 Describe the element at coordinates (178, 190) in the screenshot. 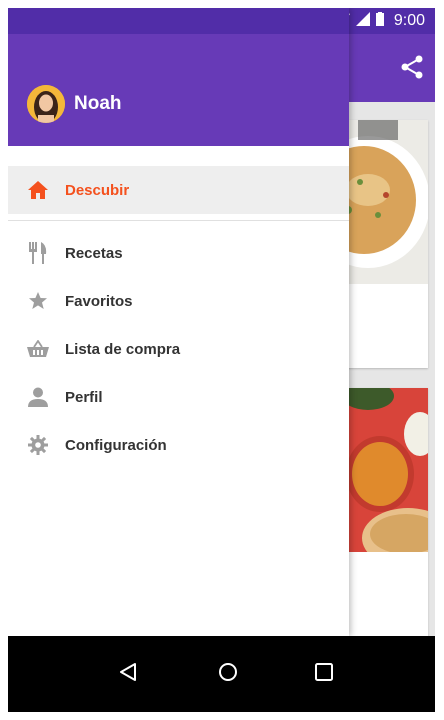

I see `menu-item-discover: Descubir` at that location.